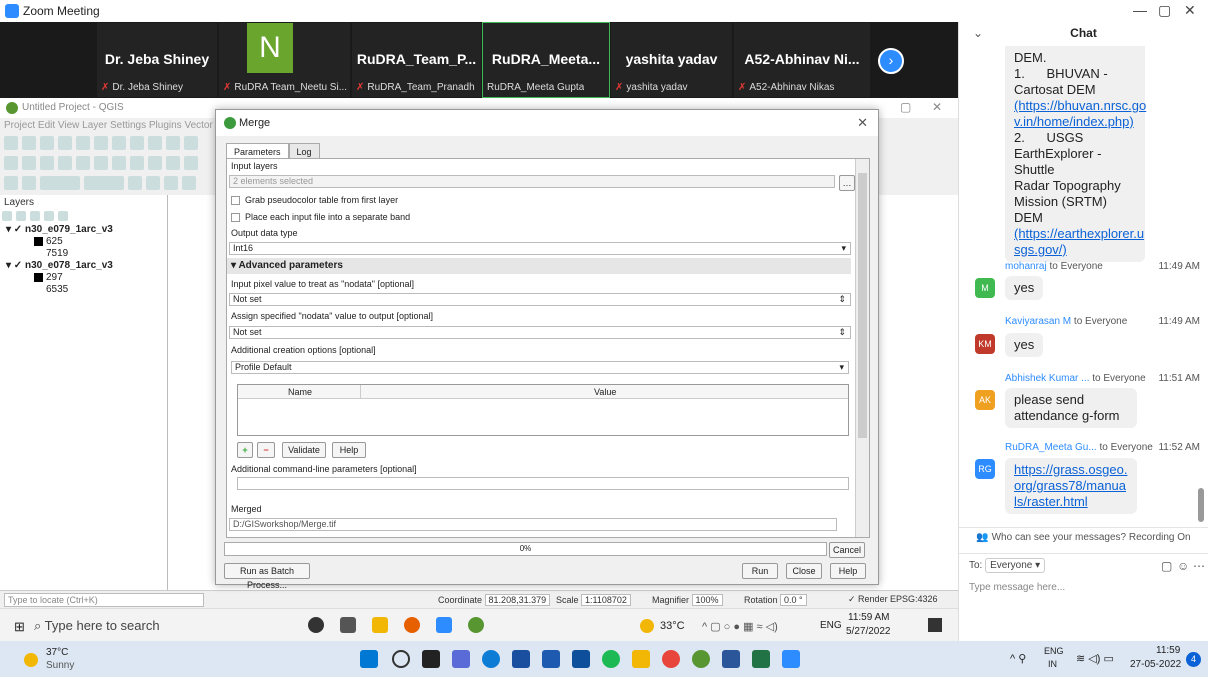  Describe the element at coordinates (543, 410) in the screenshot. I see `creation-options-table: Name Value` at that location.